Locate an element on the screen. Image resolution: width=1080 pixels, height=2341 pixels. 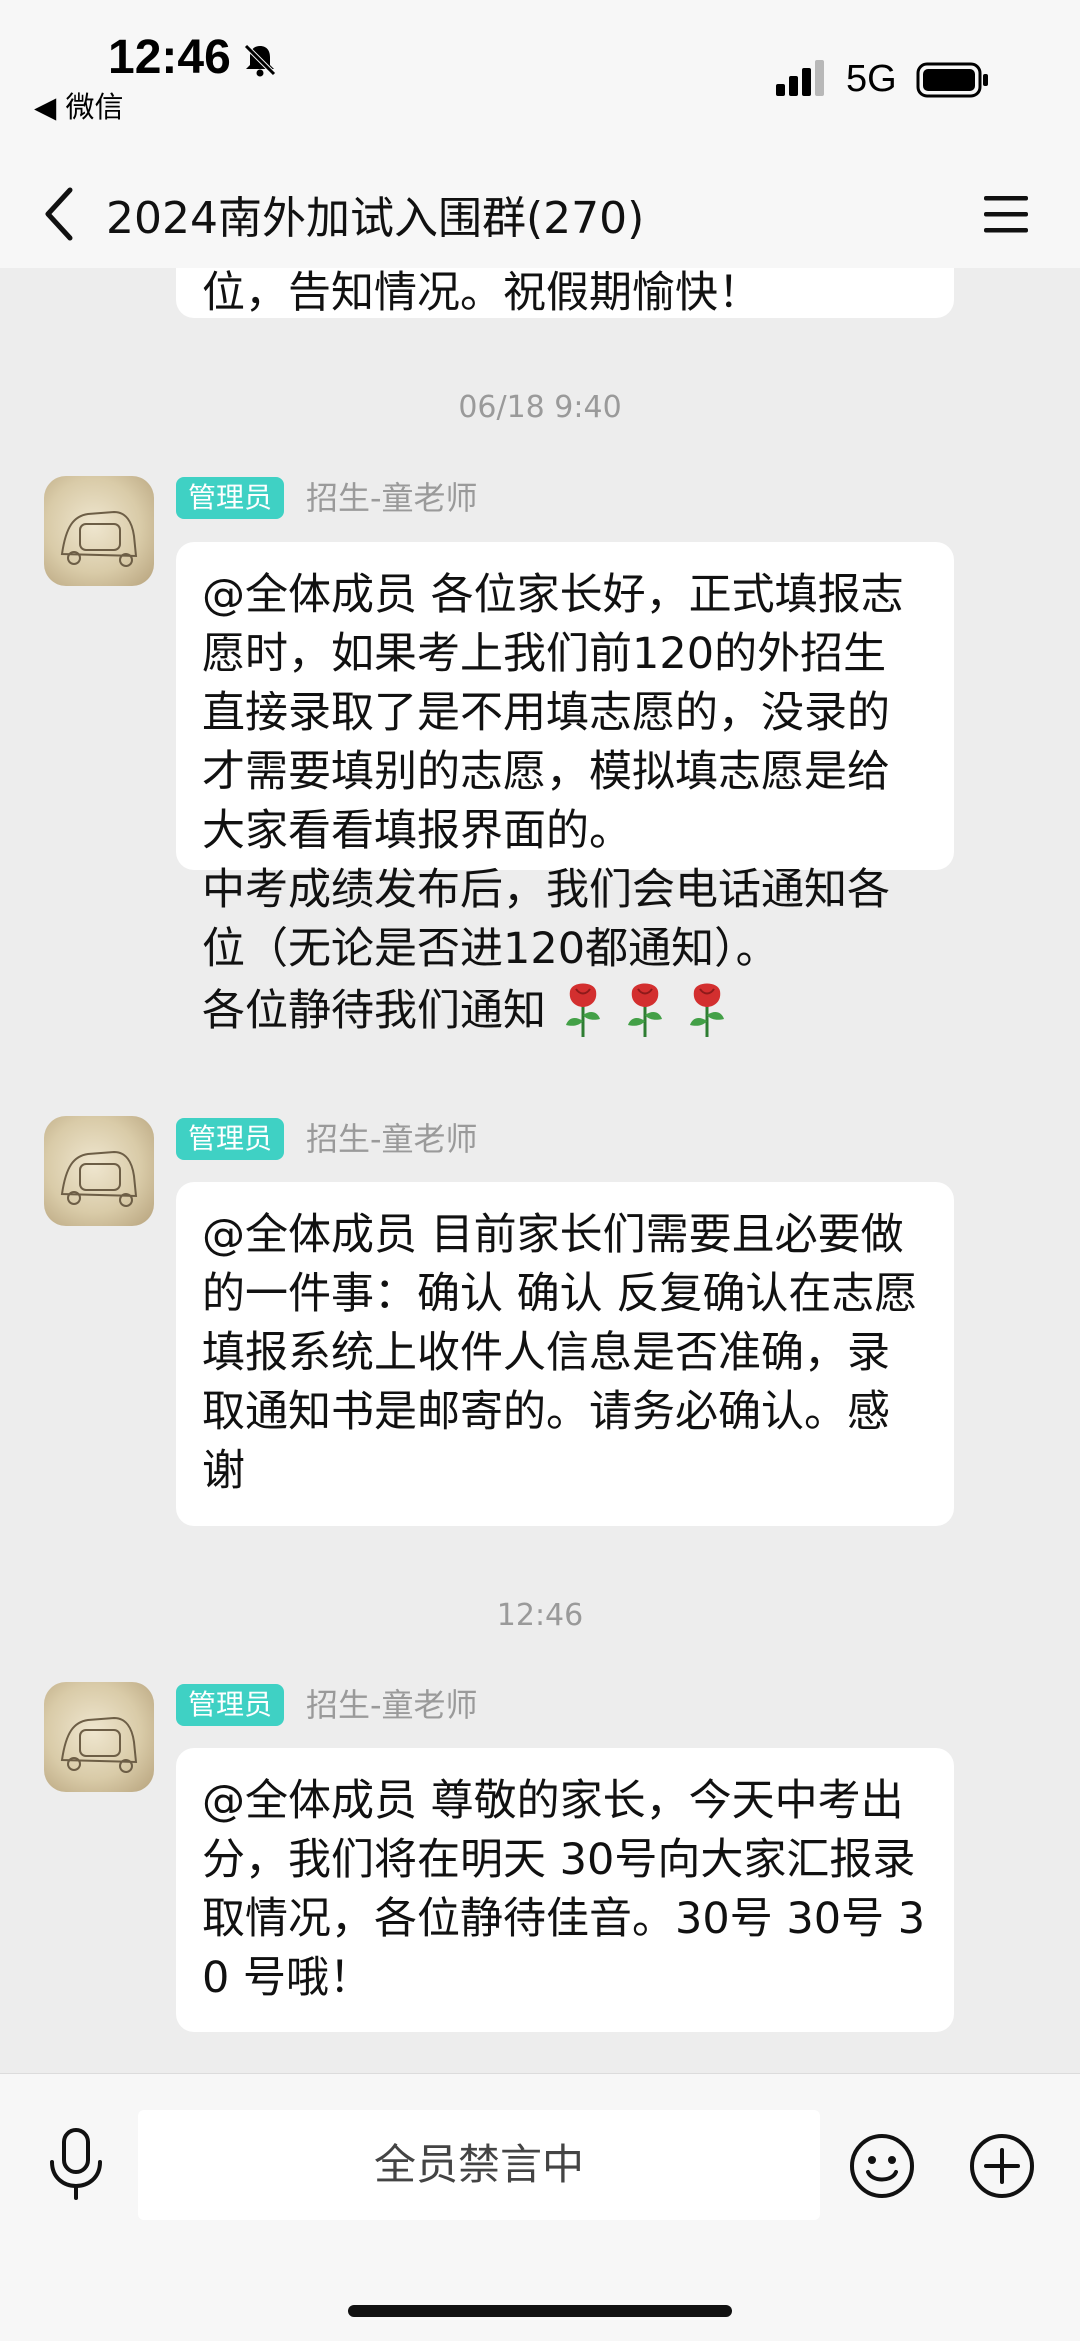
home-indicator is located at coordinates (540, 2311).